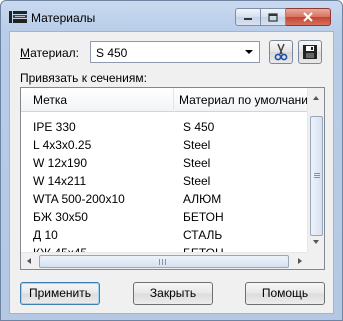  Describe the element at coordinates (79, 199) in the screenshot. I see `row-mark: WTA 500-200x10` at that location.